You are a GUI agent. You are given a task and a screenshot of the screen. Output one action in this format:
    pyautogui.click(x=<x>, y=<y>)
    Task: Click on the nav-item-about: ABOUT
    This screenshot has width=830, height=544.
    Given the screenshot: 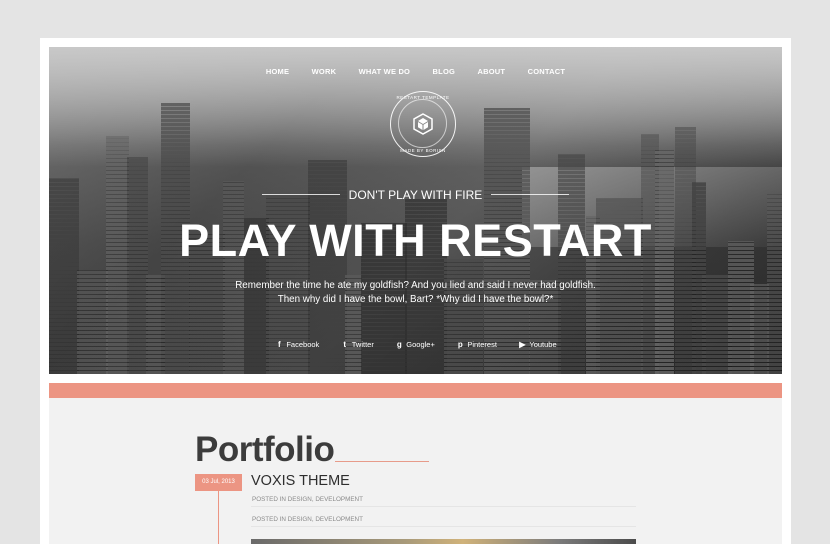 What is the action you would take?
    pyautogui.click(x=491, y=71)
    